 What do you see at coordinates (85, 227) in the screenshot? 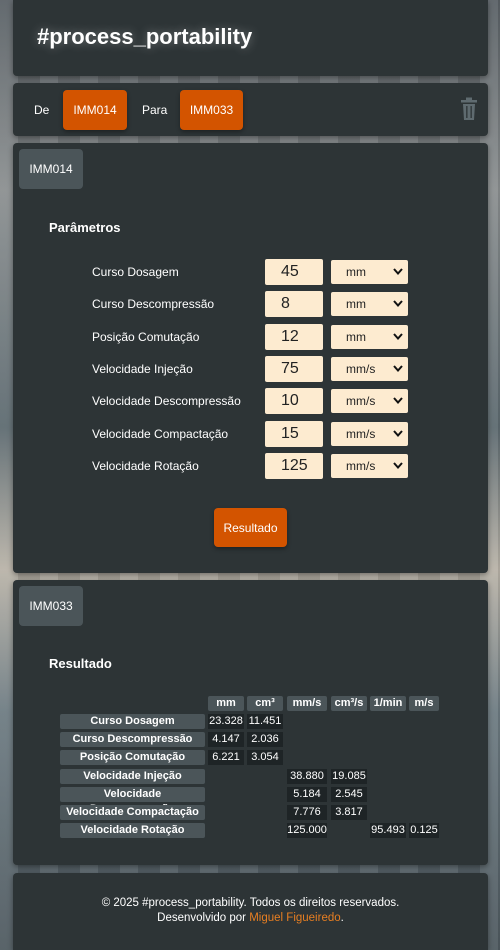
I see `parameters-title: Parâmetros` at bounding box center [85, 227].